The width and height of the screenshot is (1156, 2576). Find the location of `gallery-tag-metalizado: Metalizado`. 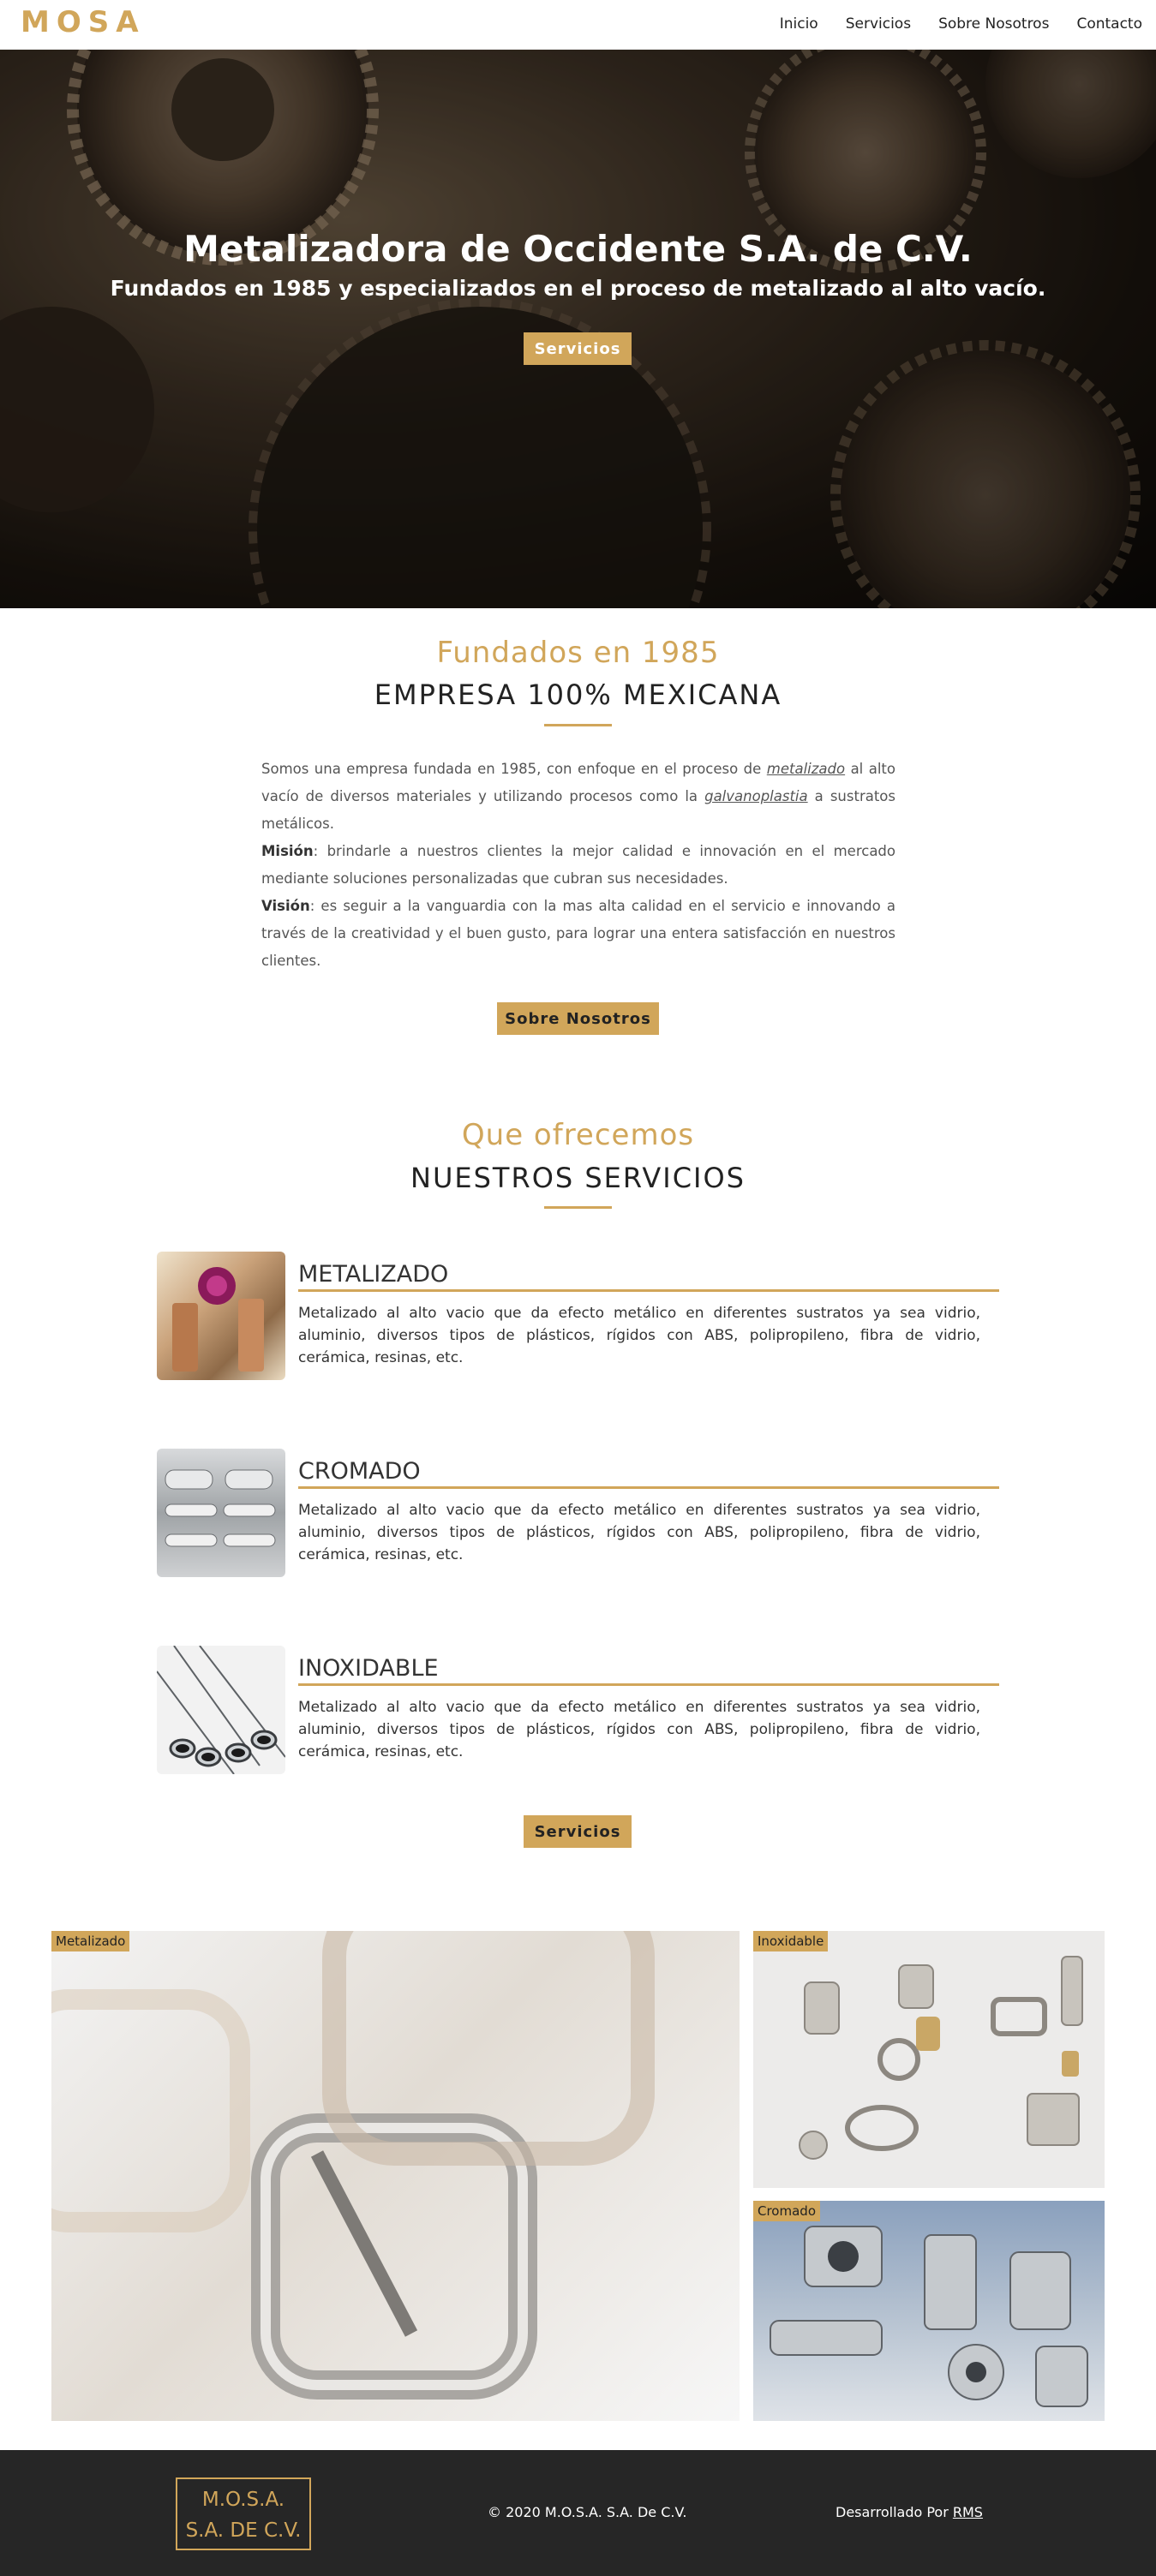

gallery-tag-metalizado: Metalizado is located at coordinates (90, 1941).